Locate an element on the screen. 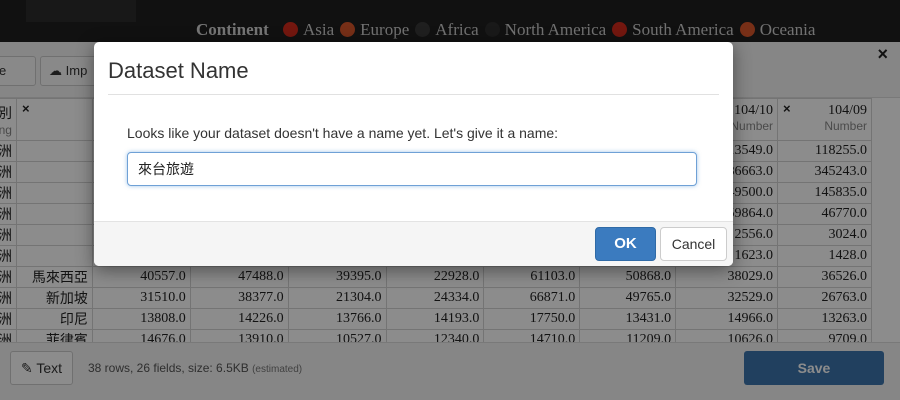  ok-button: OK is located at coordinates (625, 244).